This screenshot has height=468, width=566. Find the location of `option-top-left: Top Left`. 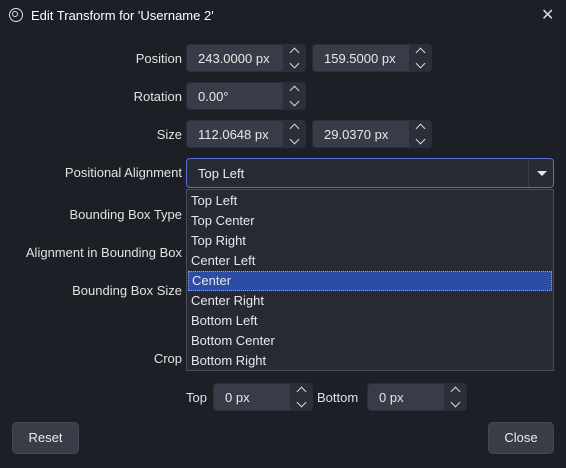

option-top-left: Top Left is located at coordinates (370, 201).